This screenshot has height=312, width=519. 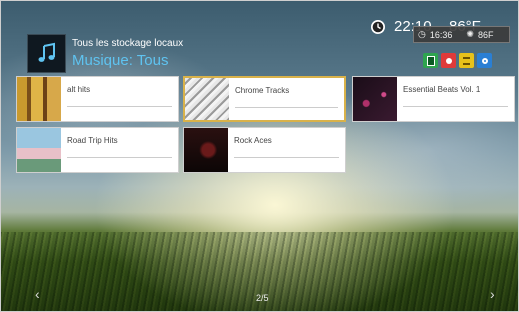 What do you see at coordinates (46, 53) in the screenshot?
I see `music-note-icon` at bounding box center [46, 53].